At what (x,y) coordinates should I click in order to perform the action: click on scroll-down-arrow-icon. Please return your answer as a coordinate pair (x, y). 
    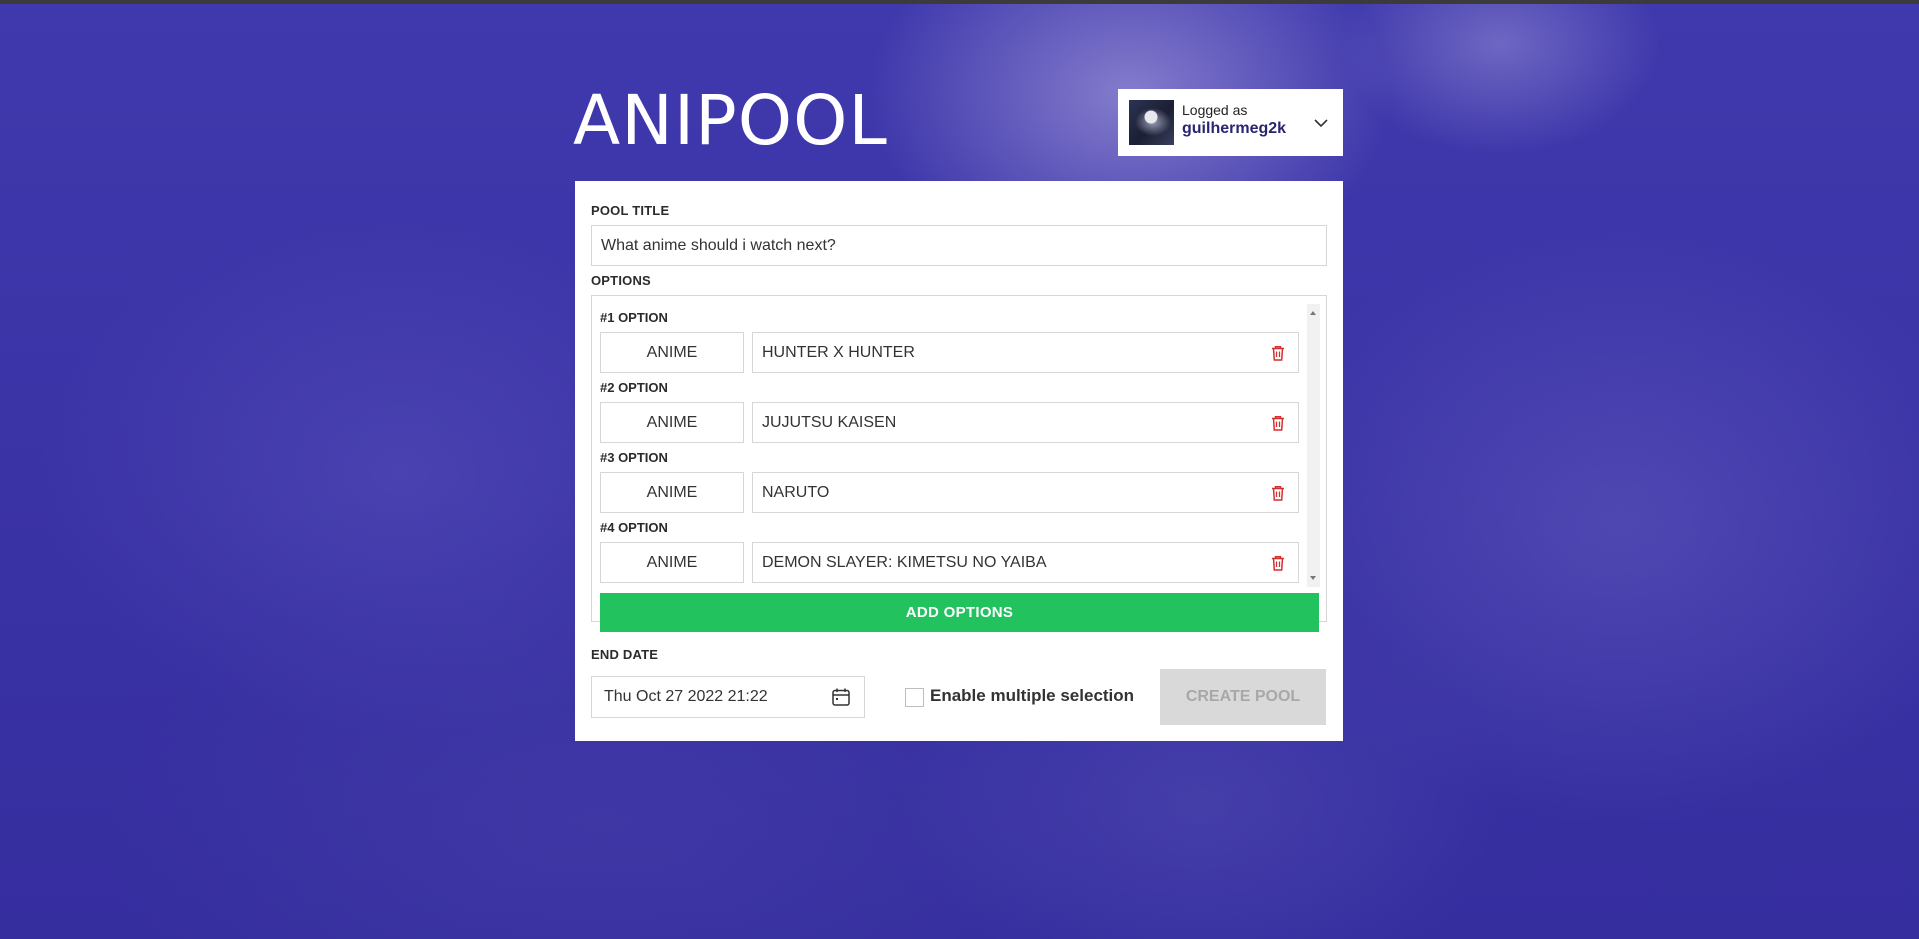
    Looking at the image, I should click on (1313, 578).